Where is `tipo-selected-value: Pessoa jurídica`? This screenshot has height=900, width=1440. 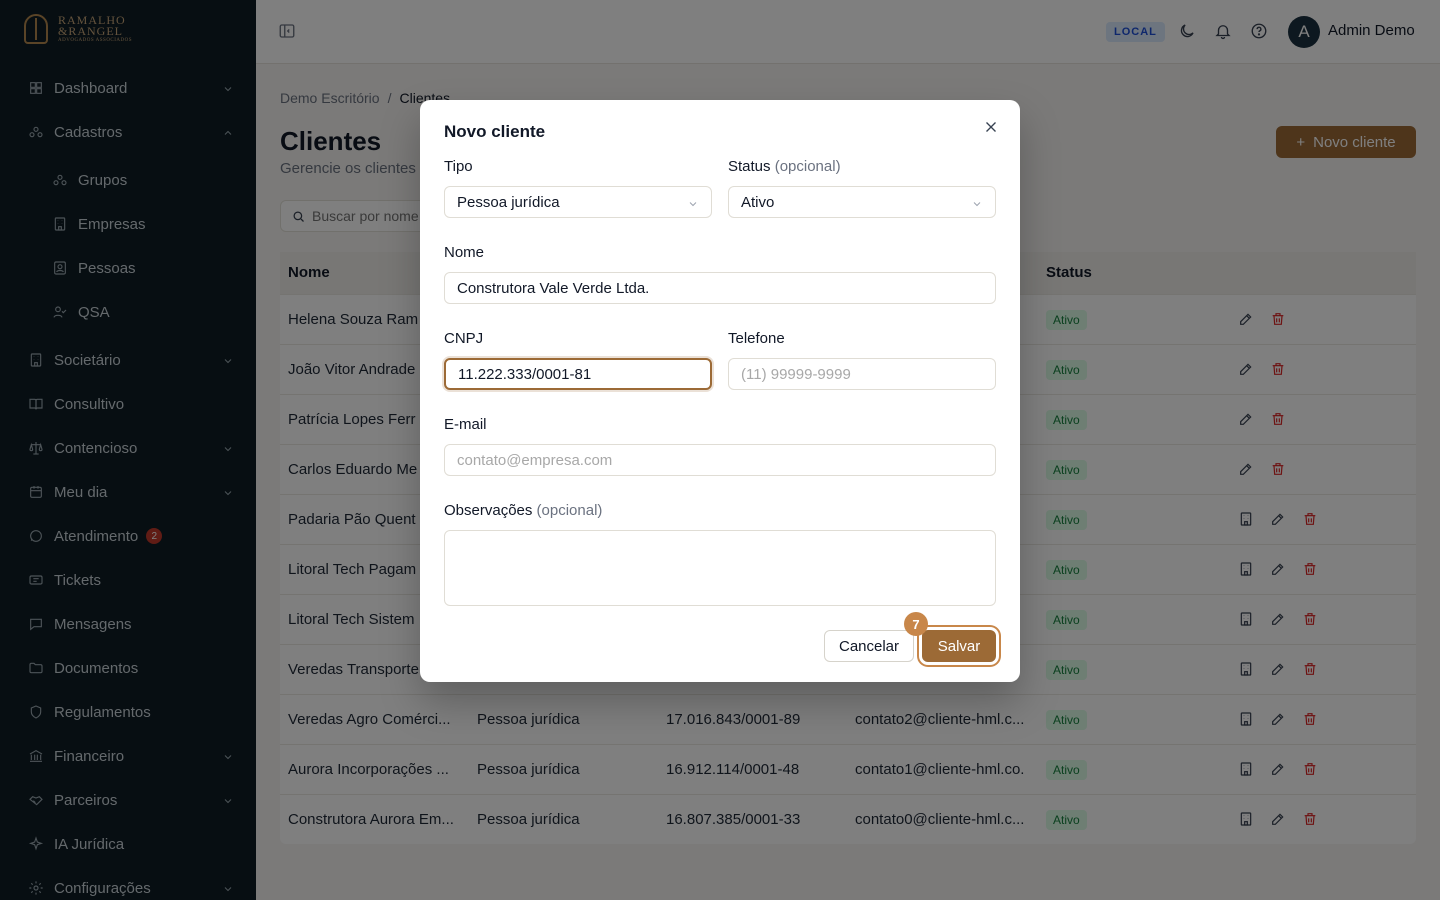 tipo-selected-value: Pessoa jurídica is located at coordinates (508, 202).